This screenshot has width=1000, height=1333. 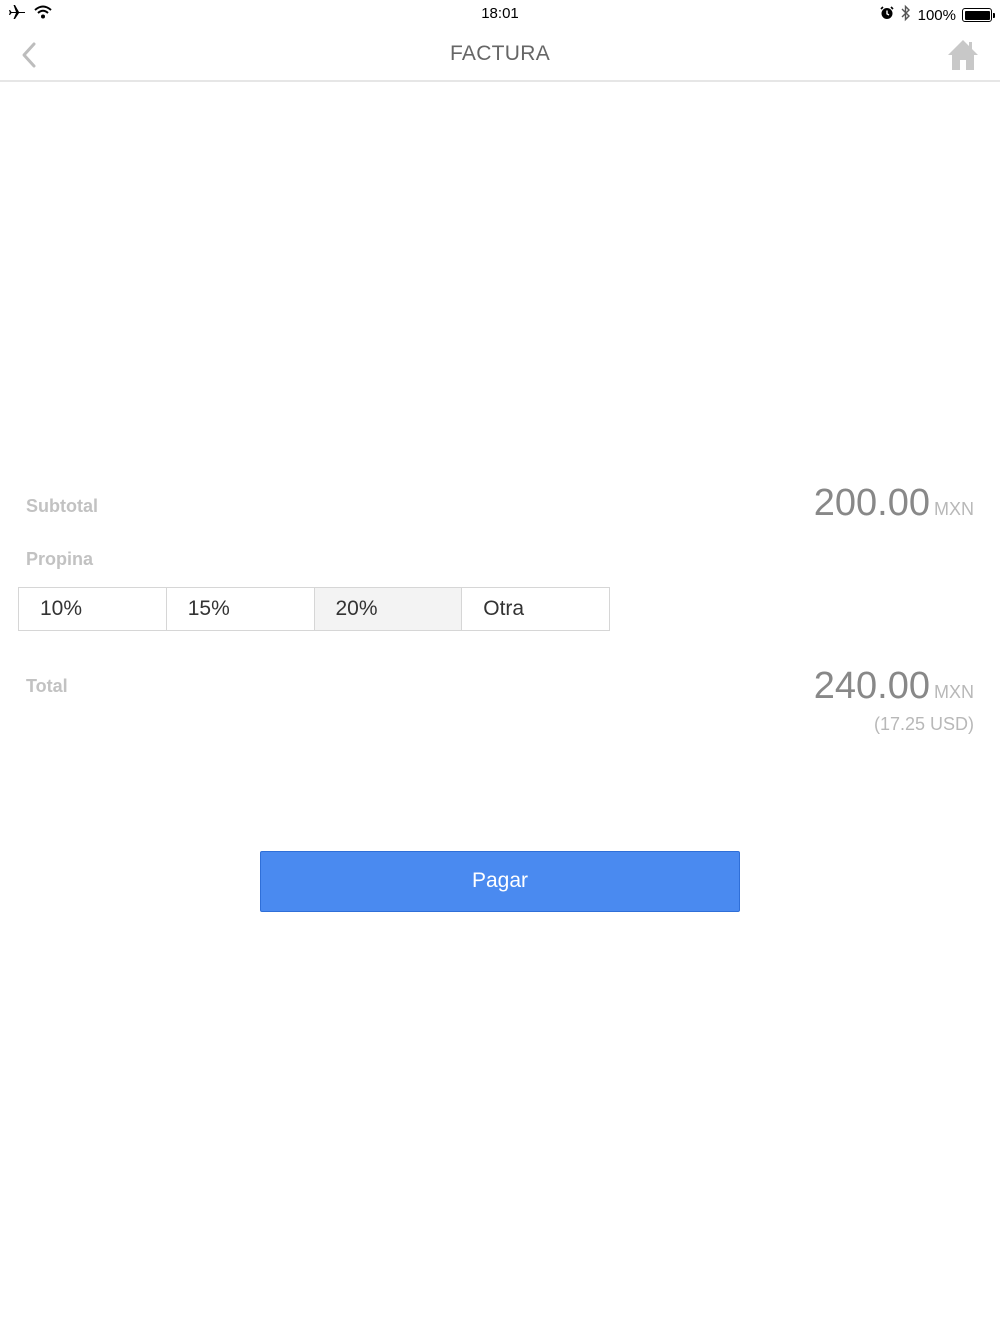 What do you see at coordinates (954, 509) in the screenshot?
I see `subtotal-currency: MXN` at bounding box center [954, 509].